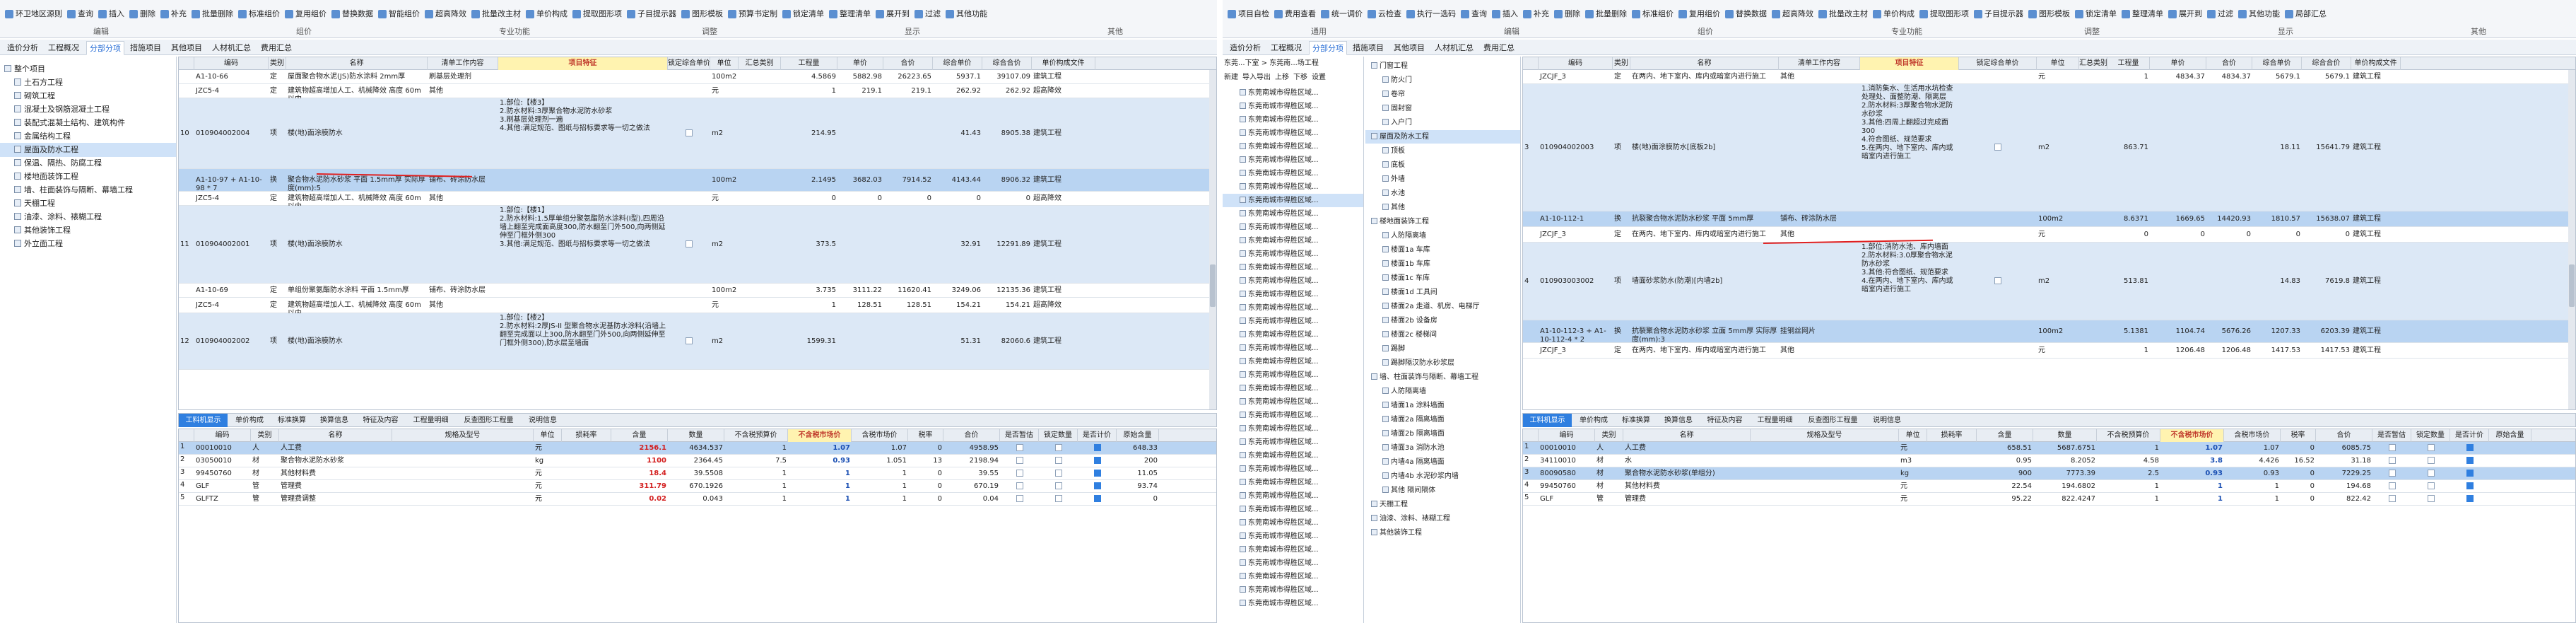 Image resolution: width=2576 pixels, height=623 pixels. What do you see at coordinates (1652, 14) in the screenshot?
I see `ribbon-button: 标准组价` at bounding box center [1652, 14].